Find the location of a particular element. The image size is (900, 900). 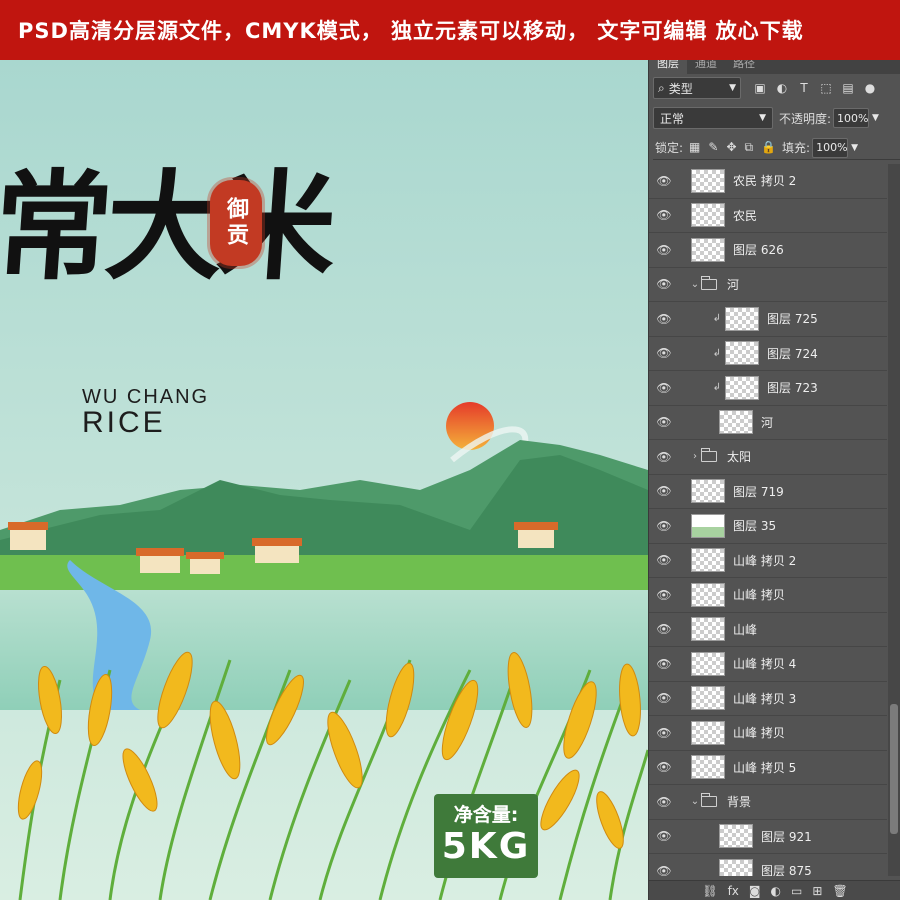

mask-icon: ◙ is located at coordinates (755, 891).